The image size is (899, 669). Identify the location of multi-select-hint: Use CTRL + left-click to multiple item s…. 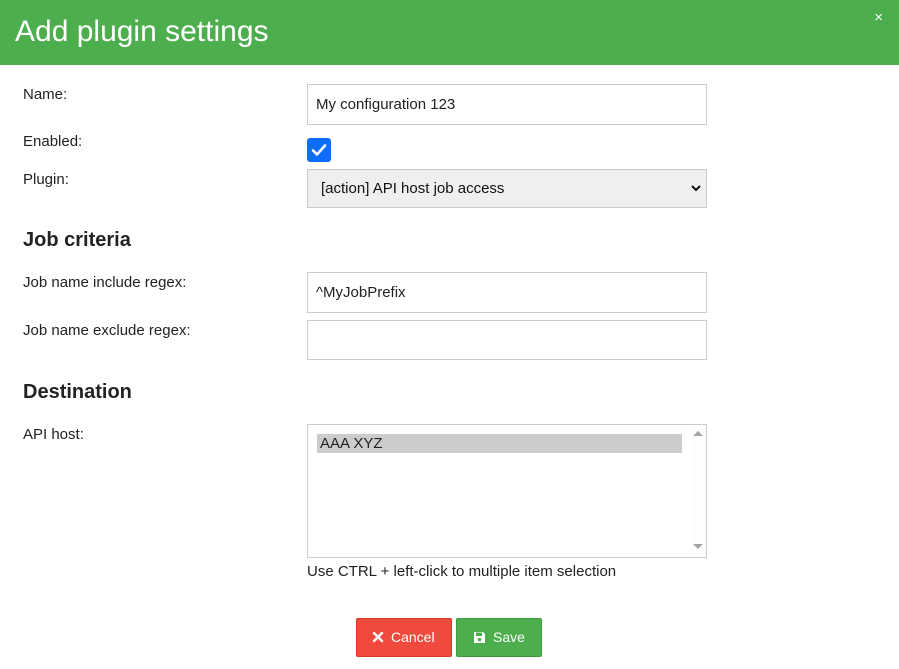
(462, 571).